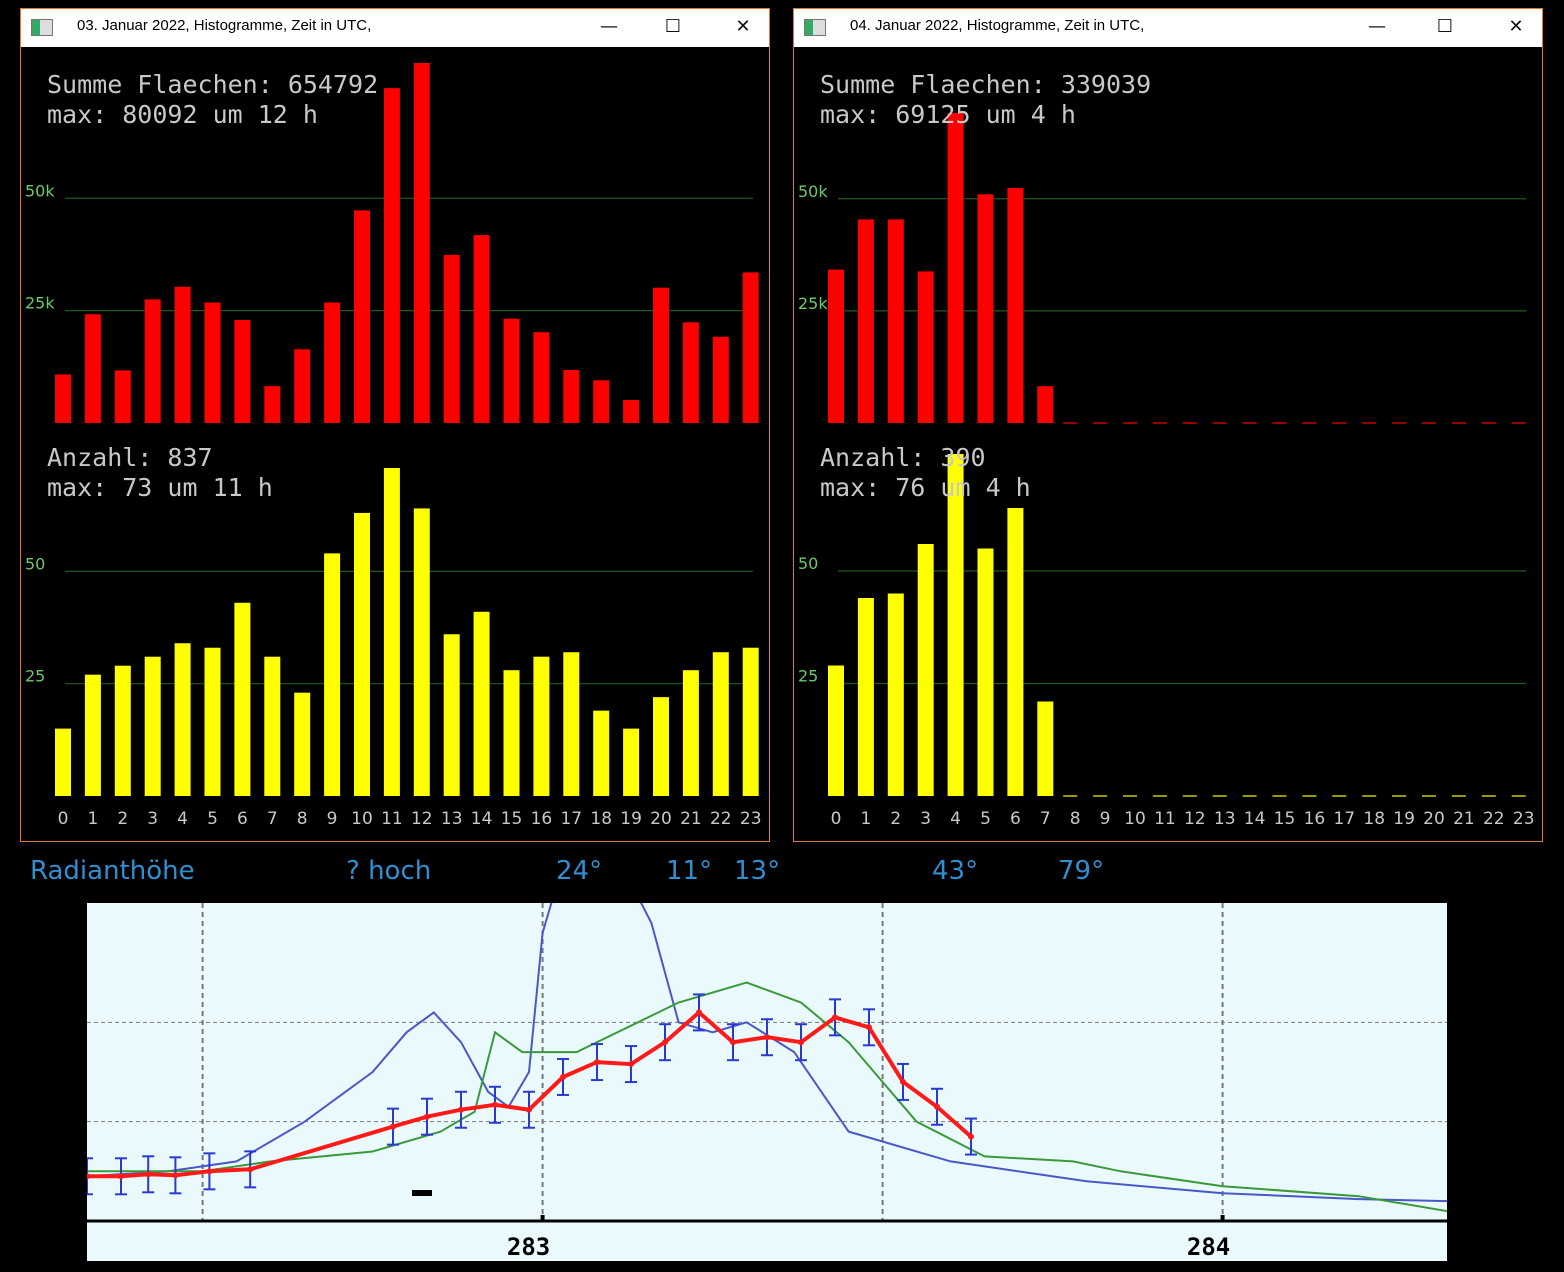 The height and width of the screenshot is (1272, 1564). Describe the element at coordinates (757, 871) in the screenshot. I see `radiant-value: 13°` at that location.